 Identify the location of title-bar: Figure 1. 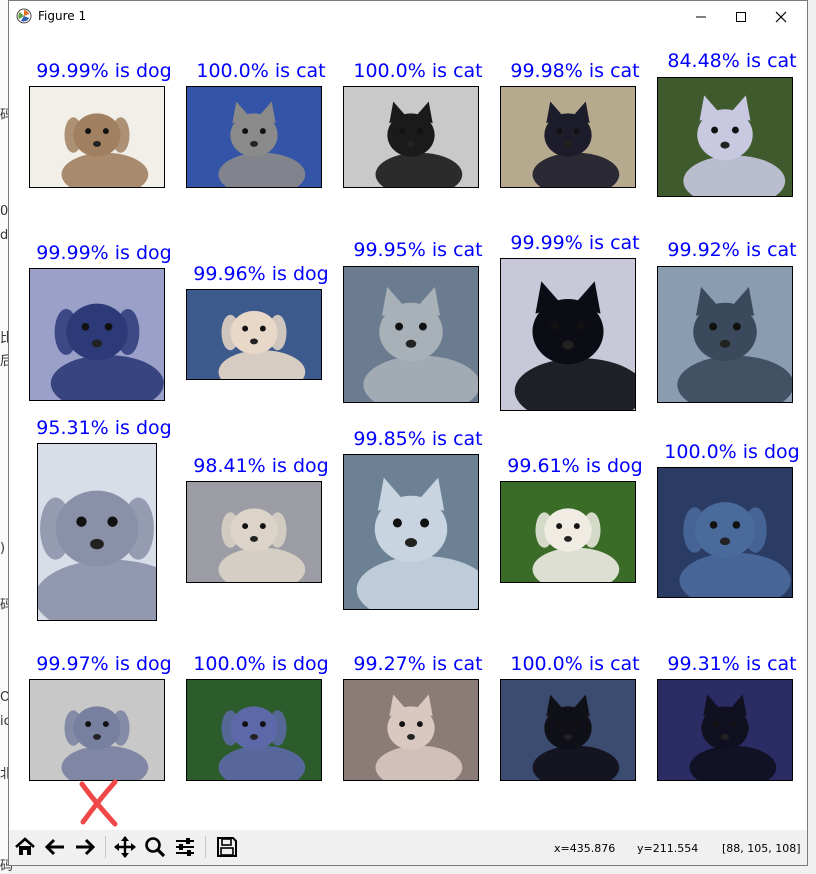
(408, 16).